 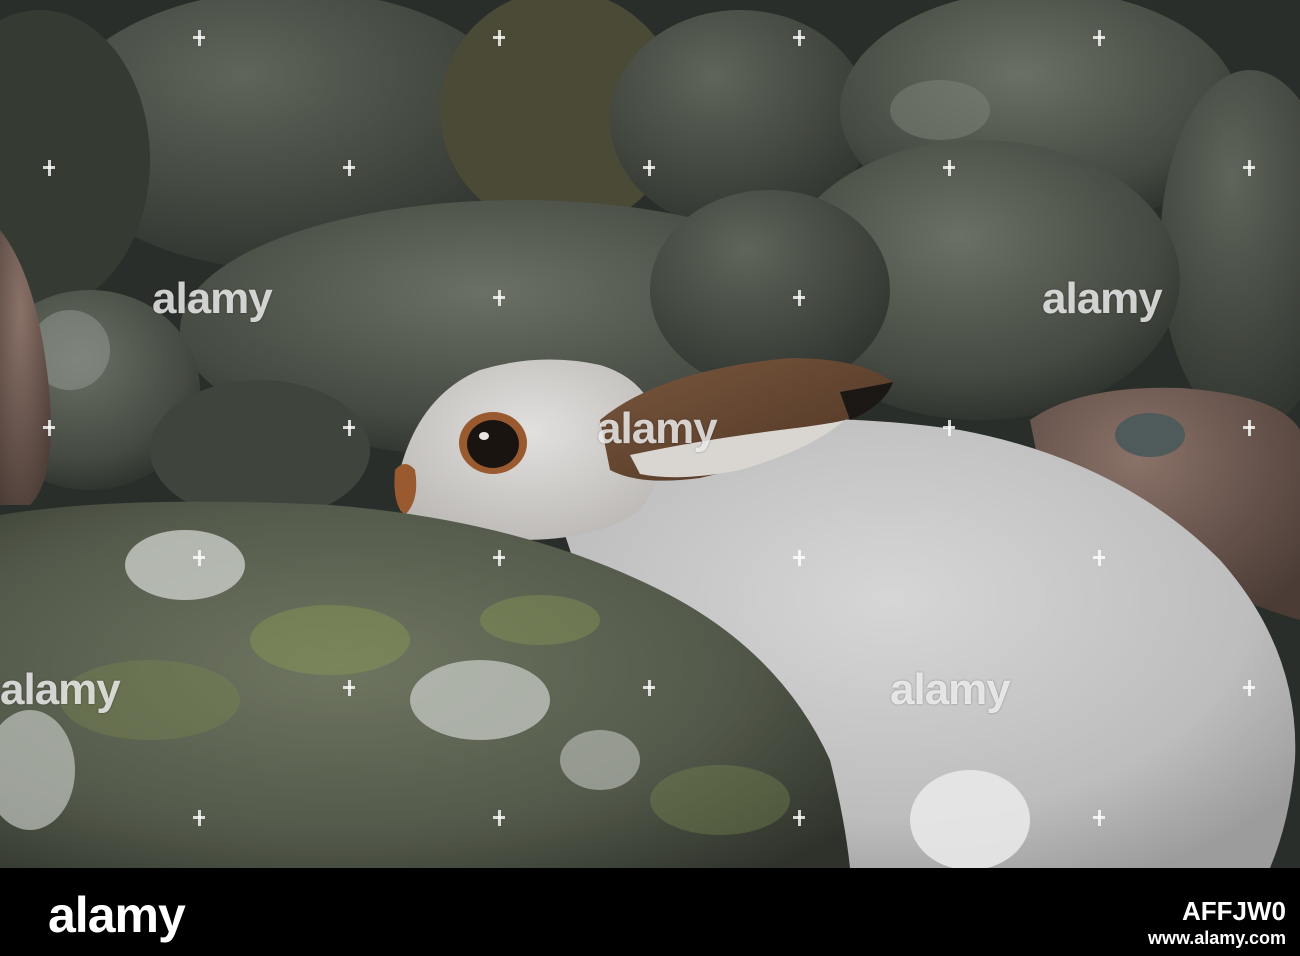 I want to click on alamy-logo: alamy, so click(x=117, y=915).